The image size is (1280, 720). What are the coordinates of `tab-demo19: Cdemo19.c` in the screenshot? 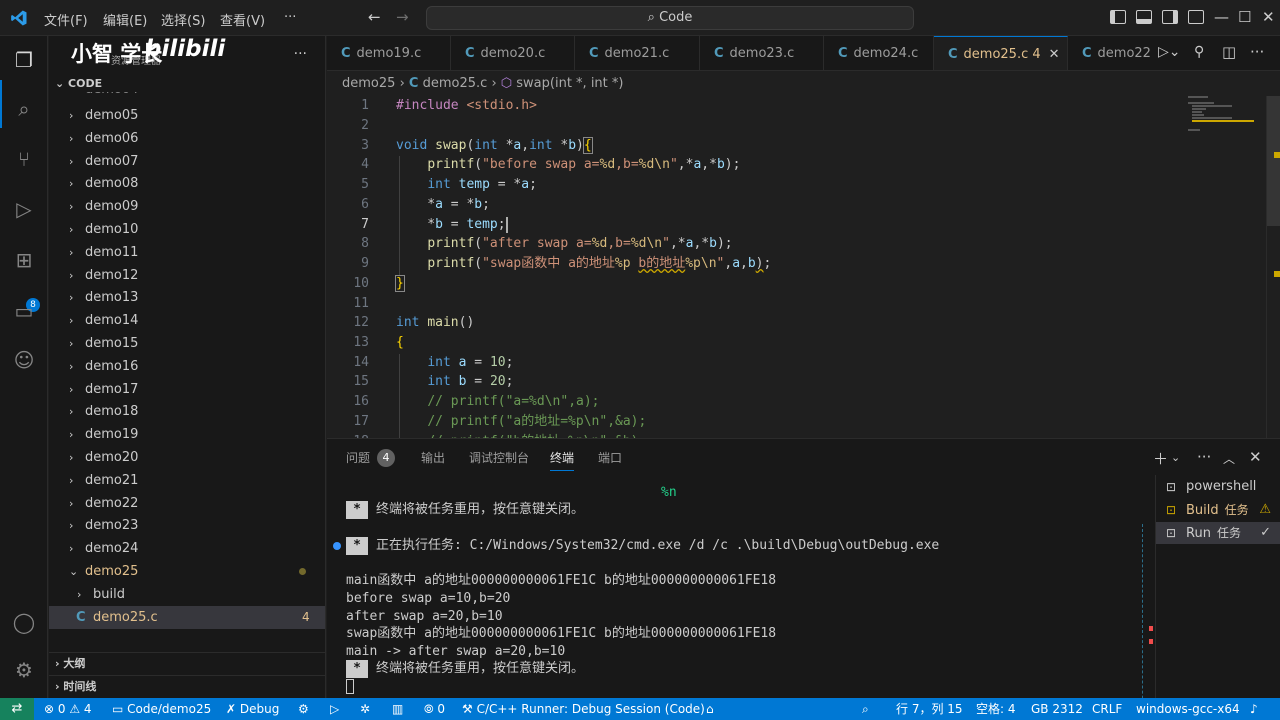 It's located at (389, 53).